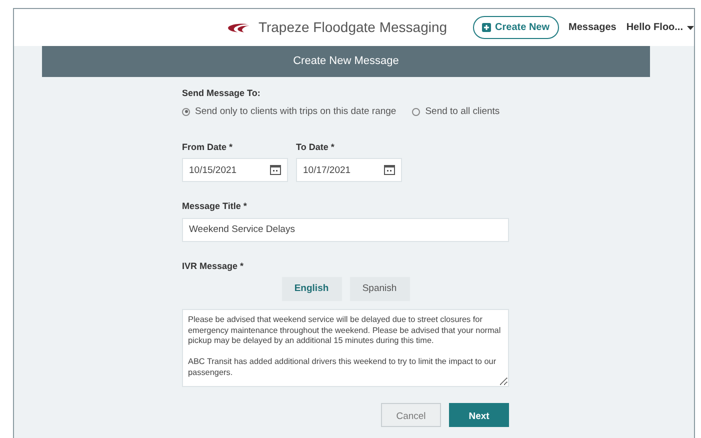  What do you see at coordinates (208, 147) in the screenshot?
I see `field-label: From Date *` at bounding box center [208, 147].